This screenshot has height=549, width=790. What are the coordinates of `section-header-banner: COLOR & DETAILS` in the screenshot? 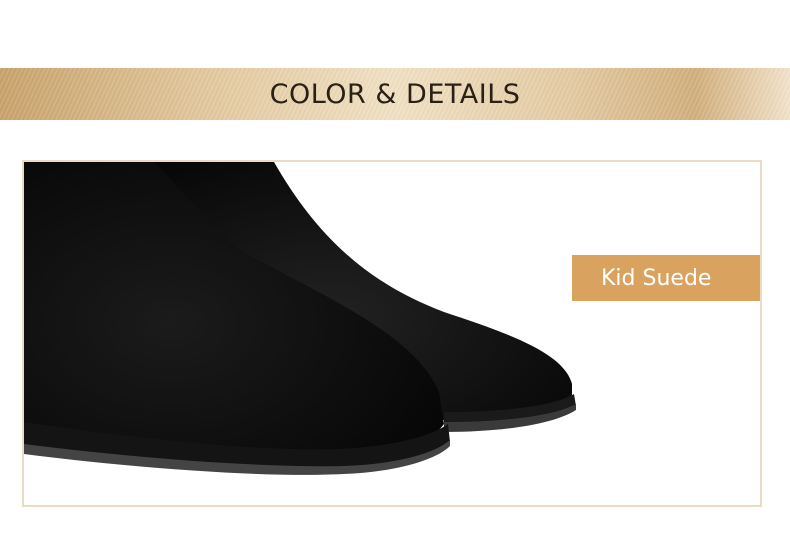 It's located at (395, 94).